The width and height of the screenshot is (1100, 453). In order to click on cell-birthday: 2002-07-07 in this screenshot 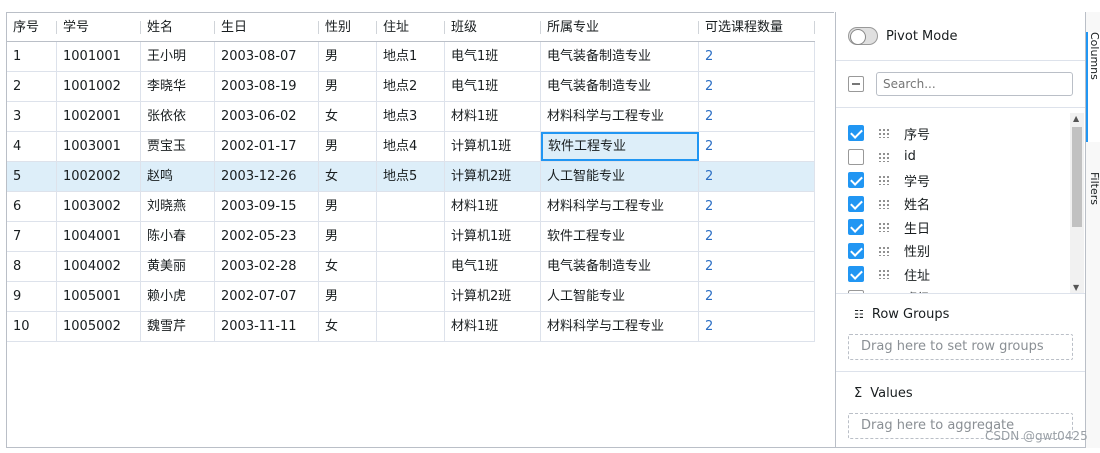, I will do `click(267, 296)`.